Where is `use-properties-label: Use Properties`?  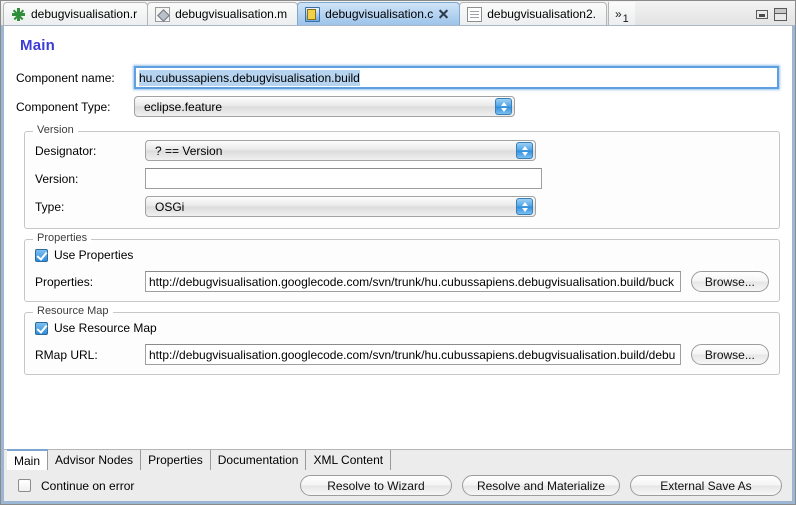
use-properties-label: Use Properties is located at coordinates (94, 255).